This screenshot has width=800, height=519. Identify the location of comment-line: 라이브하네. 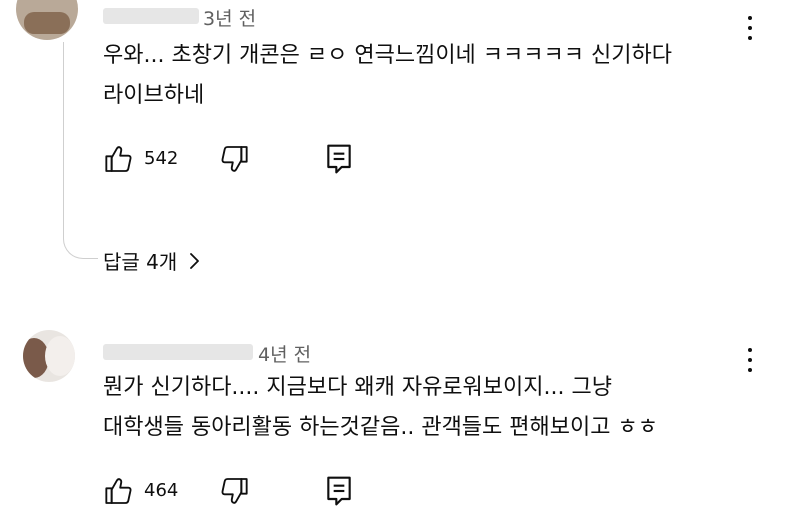
(154, 95).